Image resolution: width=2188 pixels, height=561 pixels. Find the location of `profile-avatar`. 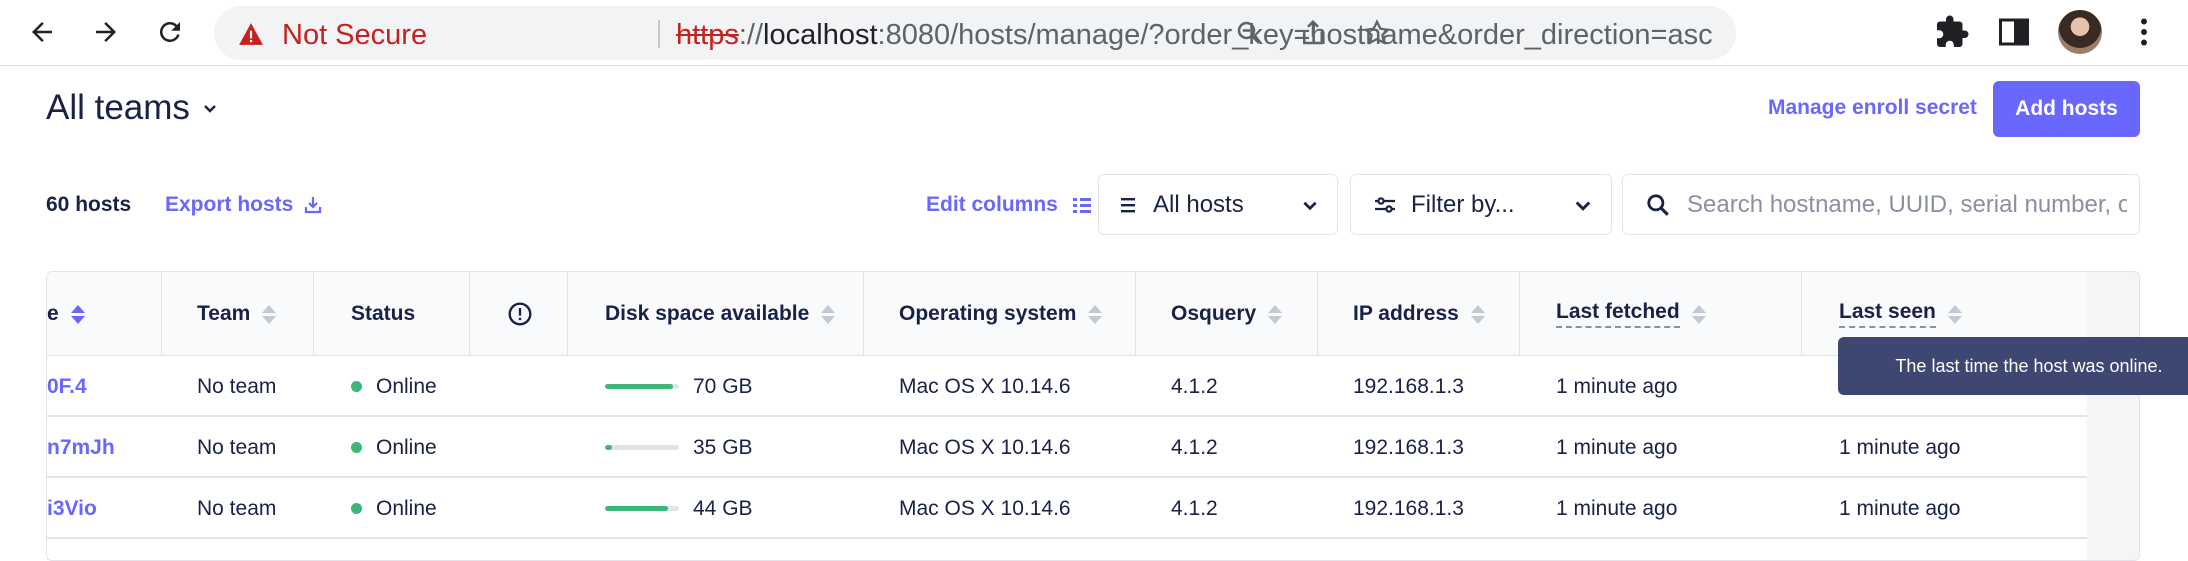

profile-avatar is located at coordinates (2080, 32).